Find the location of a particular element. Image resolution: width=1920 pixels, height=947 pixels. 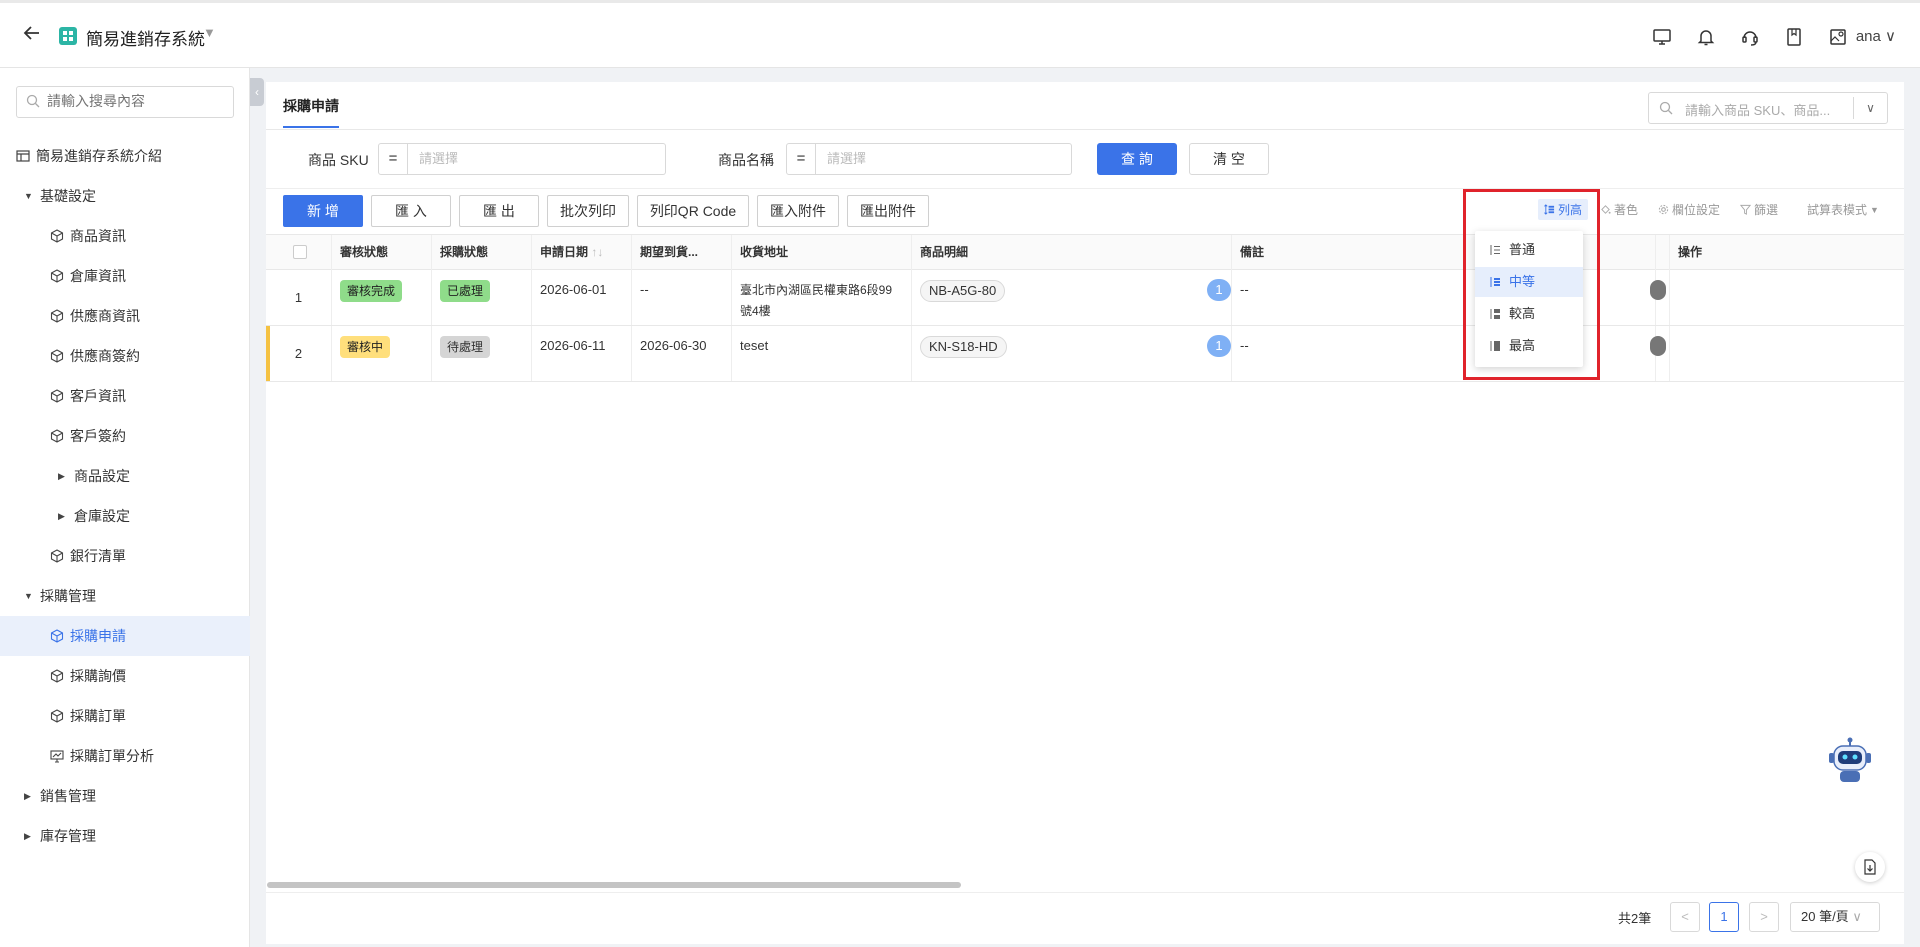

column-header-label: 申請日期 is located at coordinates (564, 252).